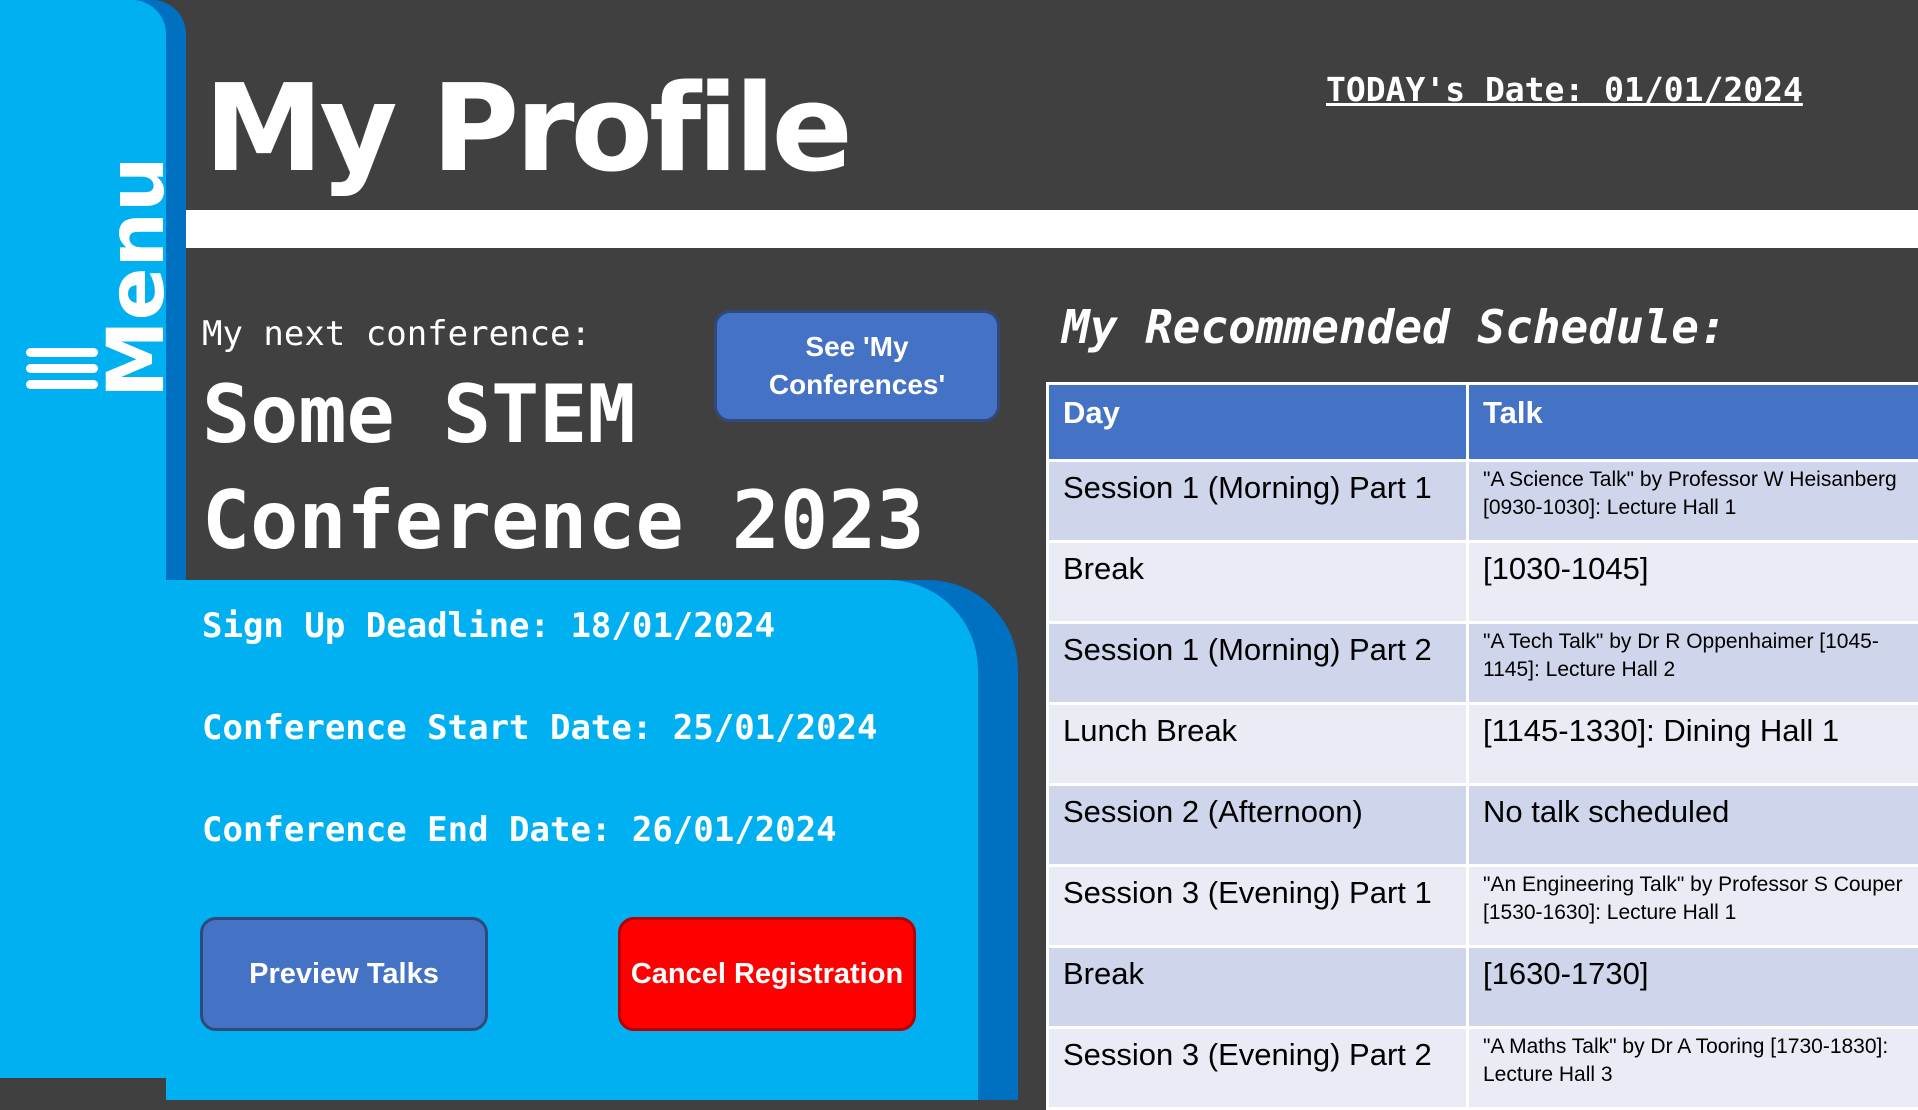 This screenshot has height=1110, width=1918. What do you see at coordinates (1258, 501) in the screenshot?
I see `schedule-day: Session 1 (Morning) Part 1` at bounding box center [1258, 501].